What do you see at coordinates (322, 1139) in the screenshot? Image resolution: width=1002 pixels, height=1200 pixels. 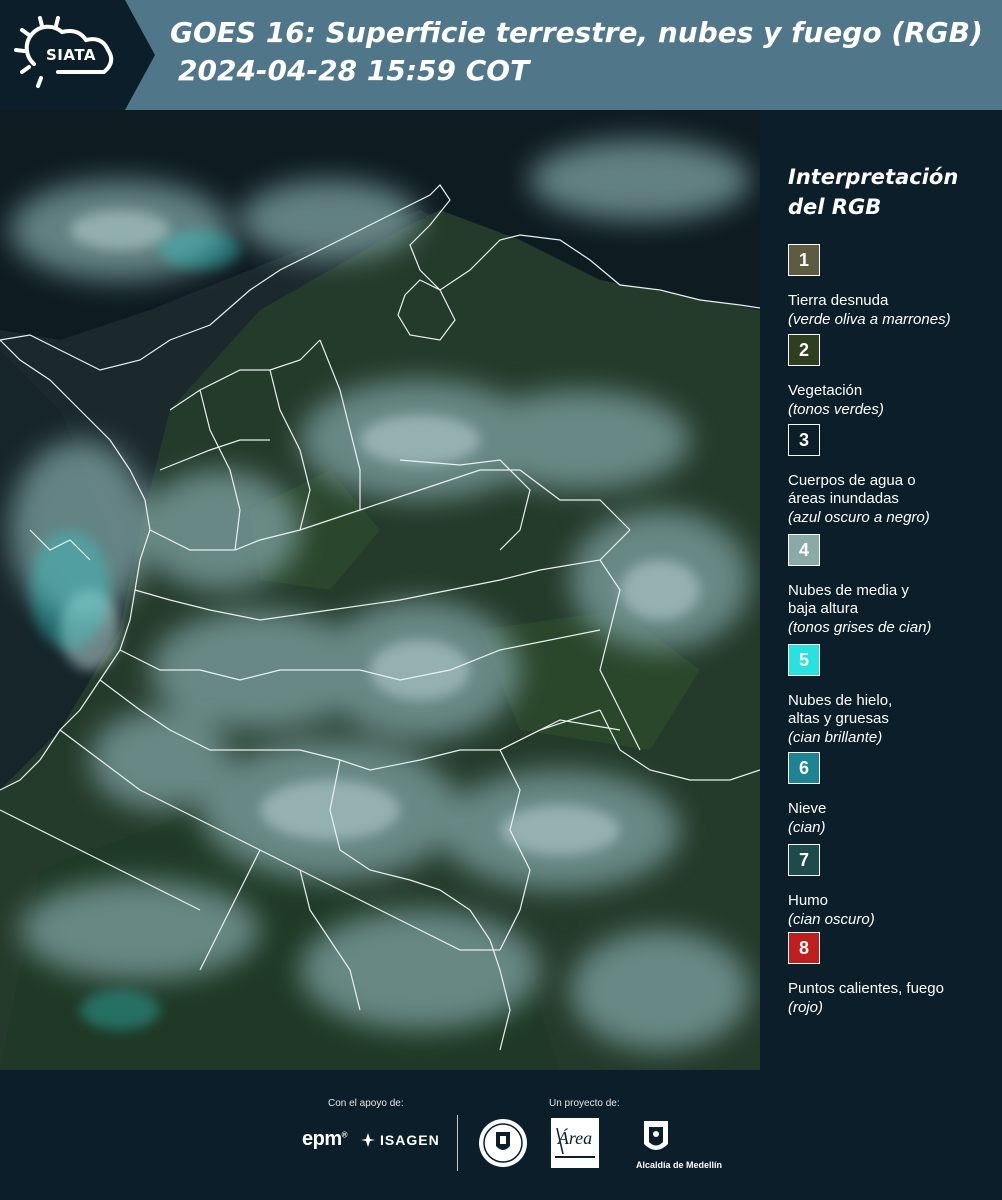 I see `epm-logo-text: epm` at bounding box center [322, 1139].